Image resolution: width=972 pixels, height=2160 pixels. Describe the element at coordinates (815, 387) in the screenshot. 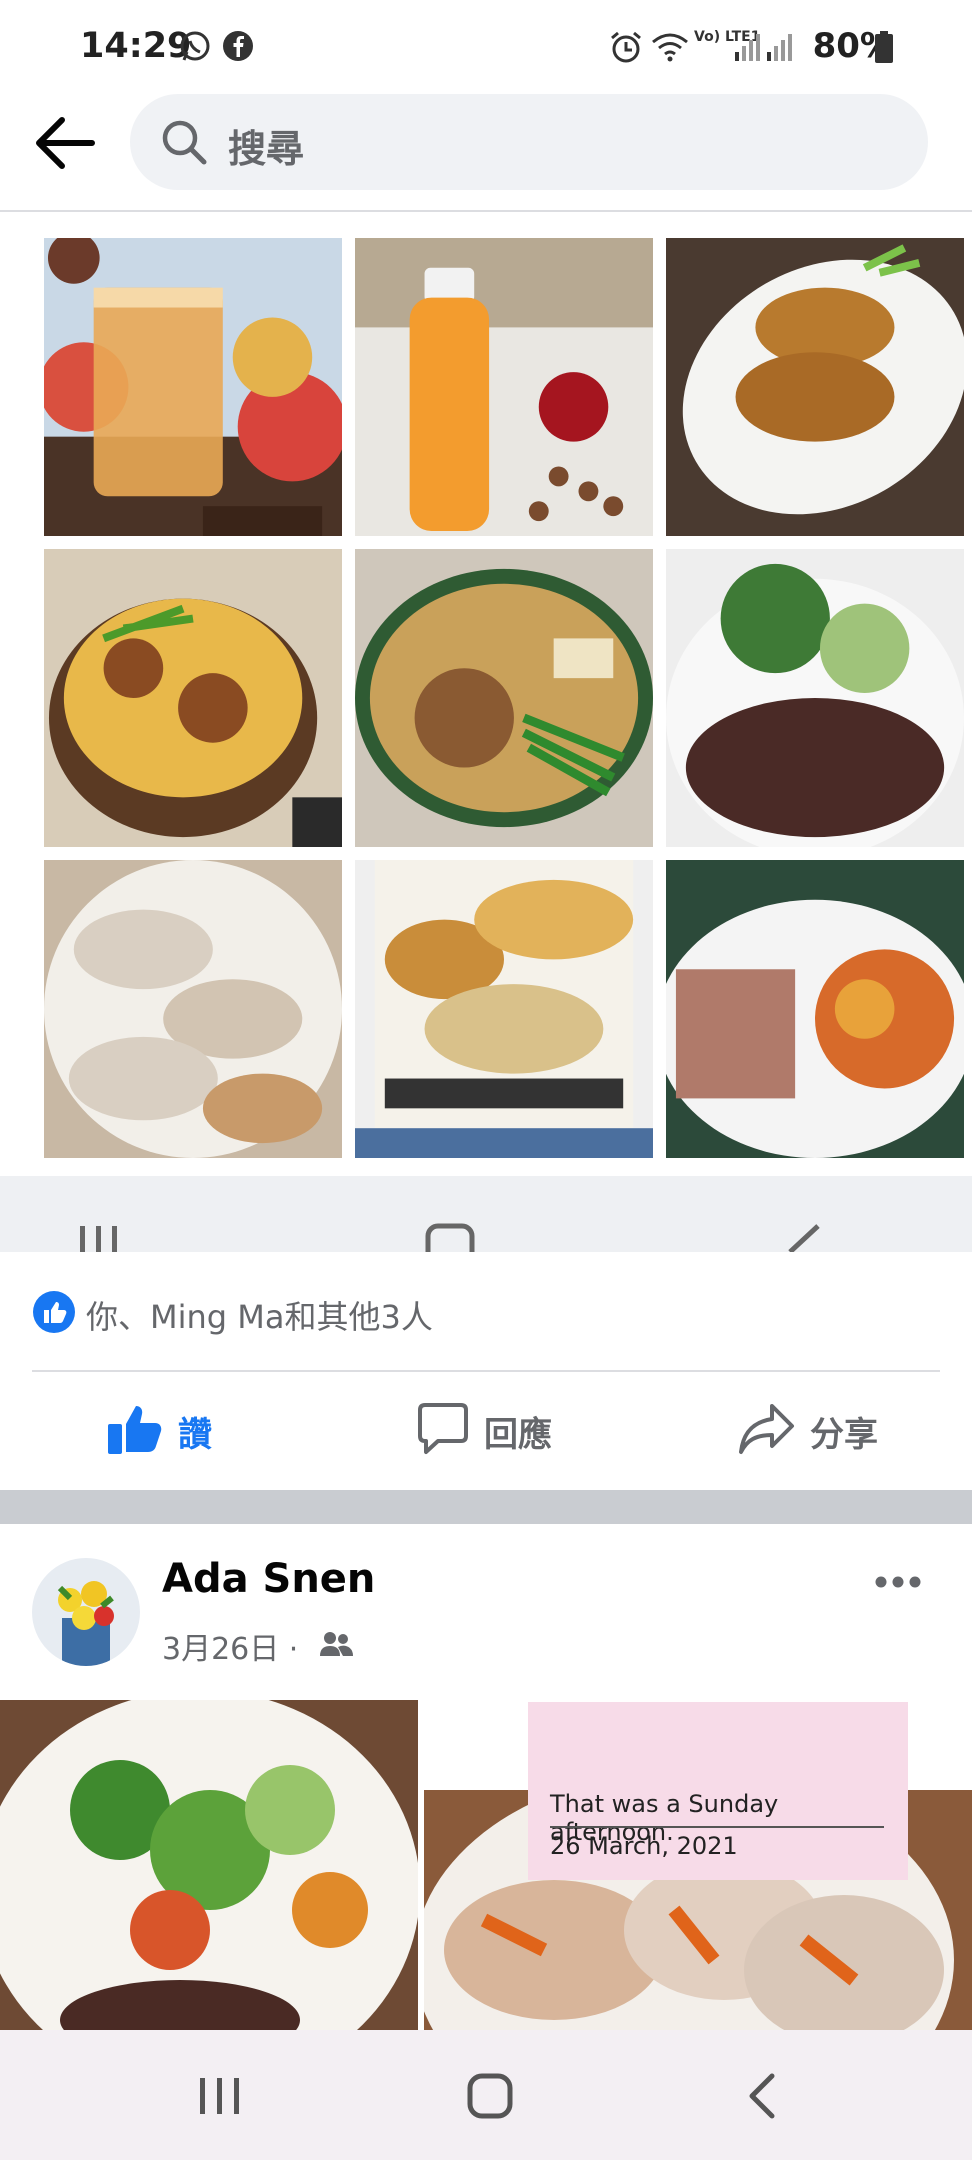

I see `photo-fried-chicken-wings` at that location.